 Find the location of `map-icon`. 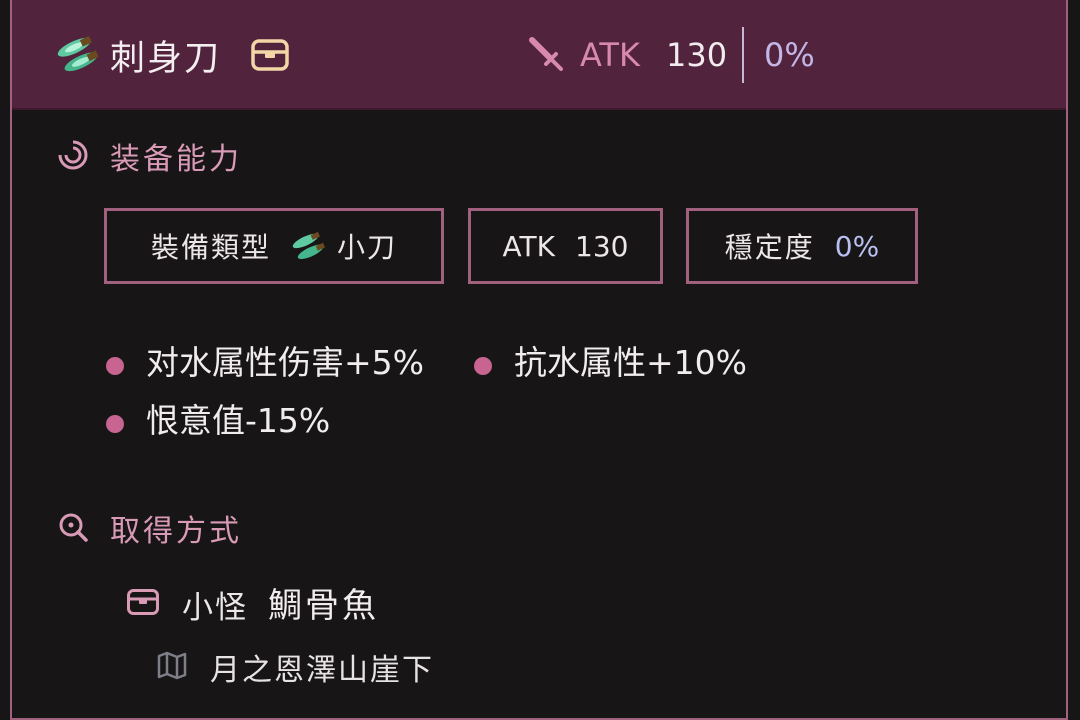

map-icon is located at coordinates (172, 665).